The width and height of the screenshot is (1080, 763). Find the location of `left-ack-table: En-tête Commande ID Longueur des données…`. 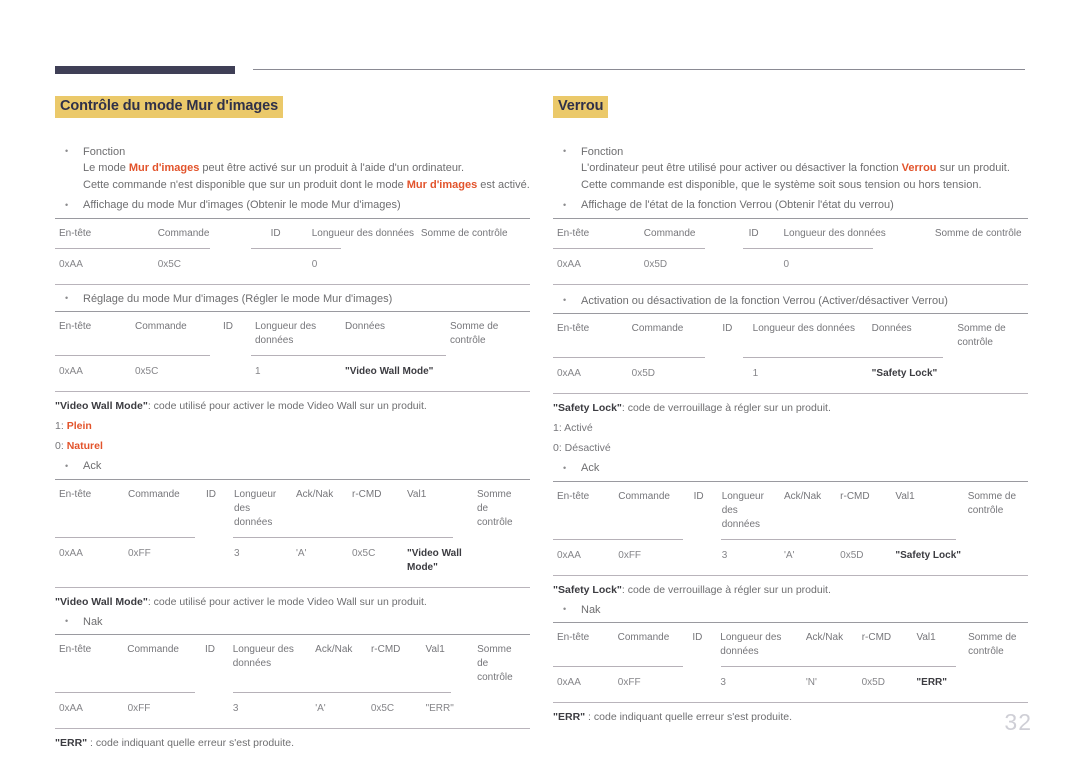

left-ack-table: En-tête Commande ID Longueur des données… is located at coordinates (292, 509).